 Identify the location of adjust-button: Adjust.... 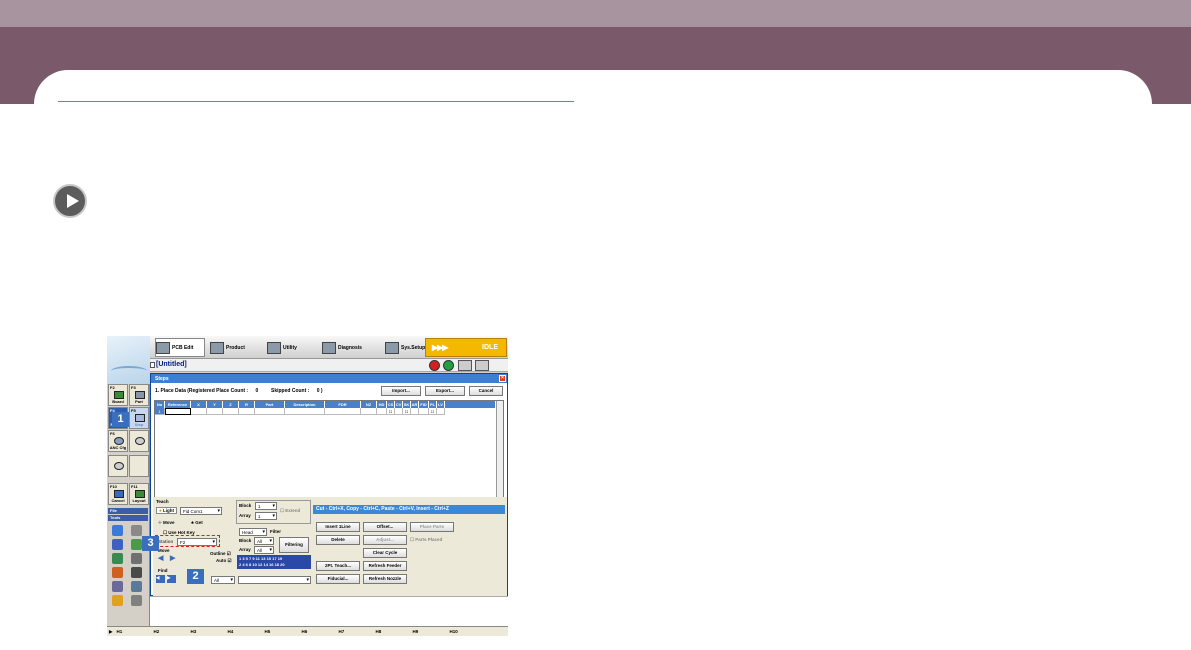
(385, 540).